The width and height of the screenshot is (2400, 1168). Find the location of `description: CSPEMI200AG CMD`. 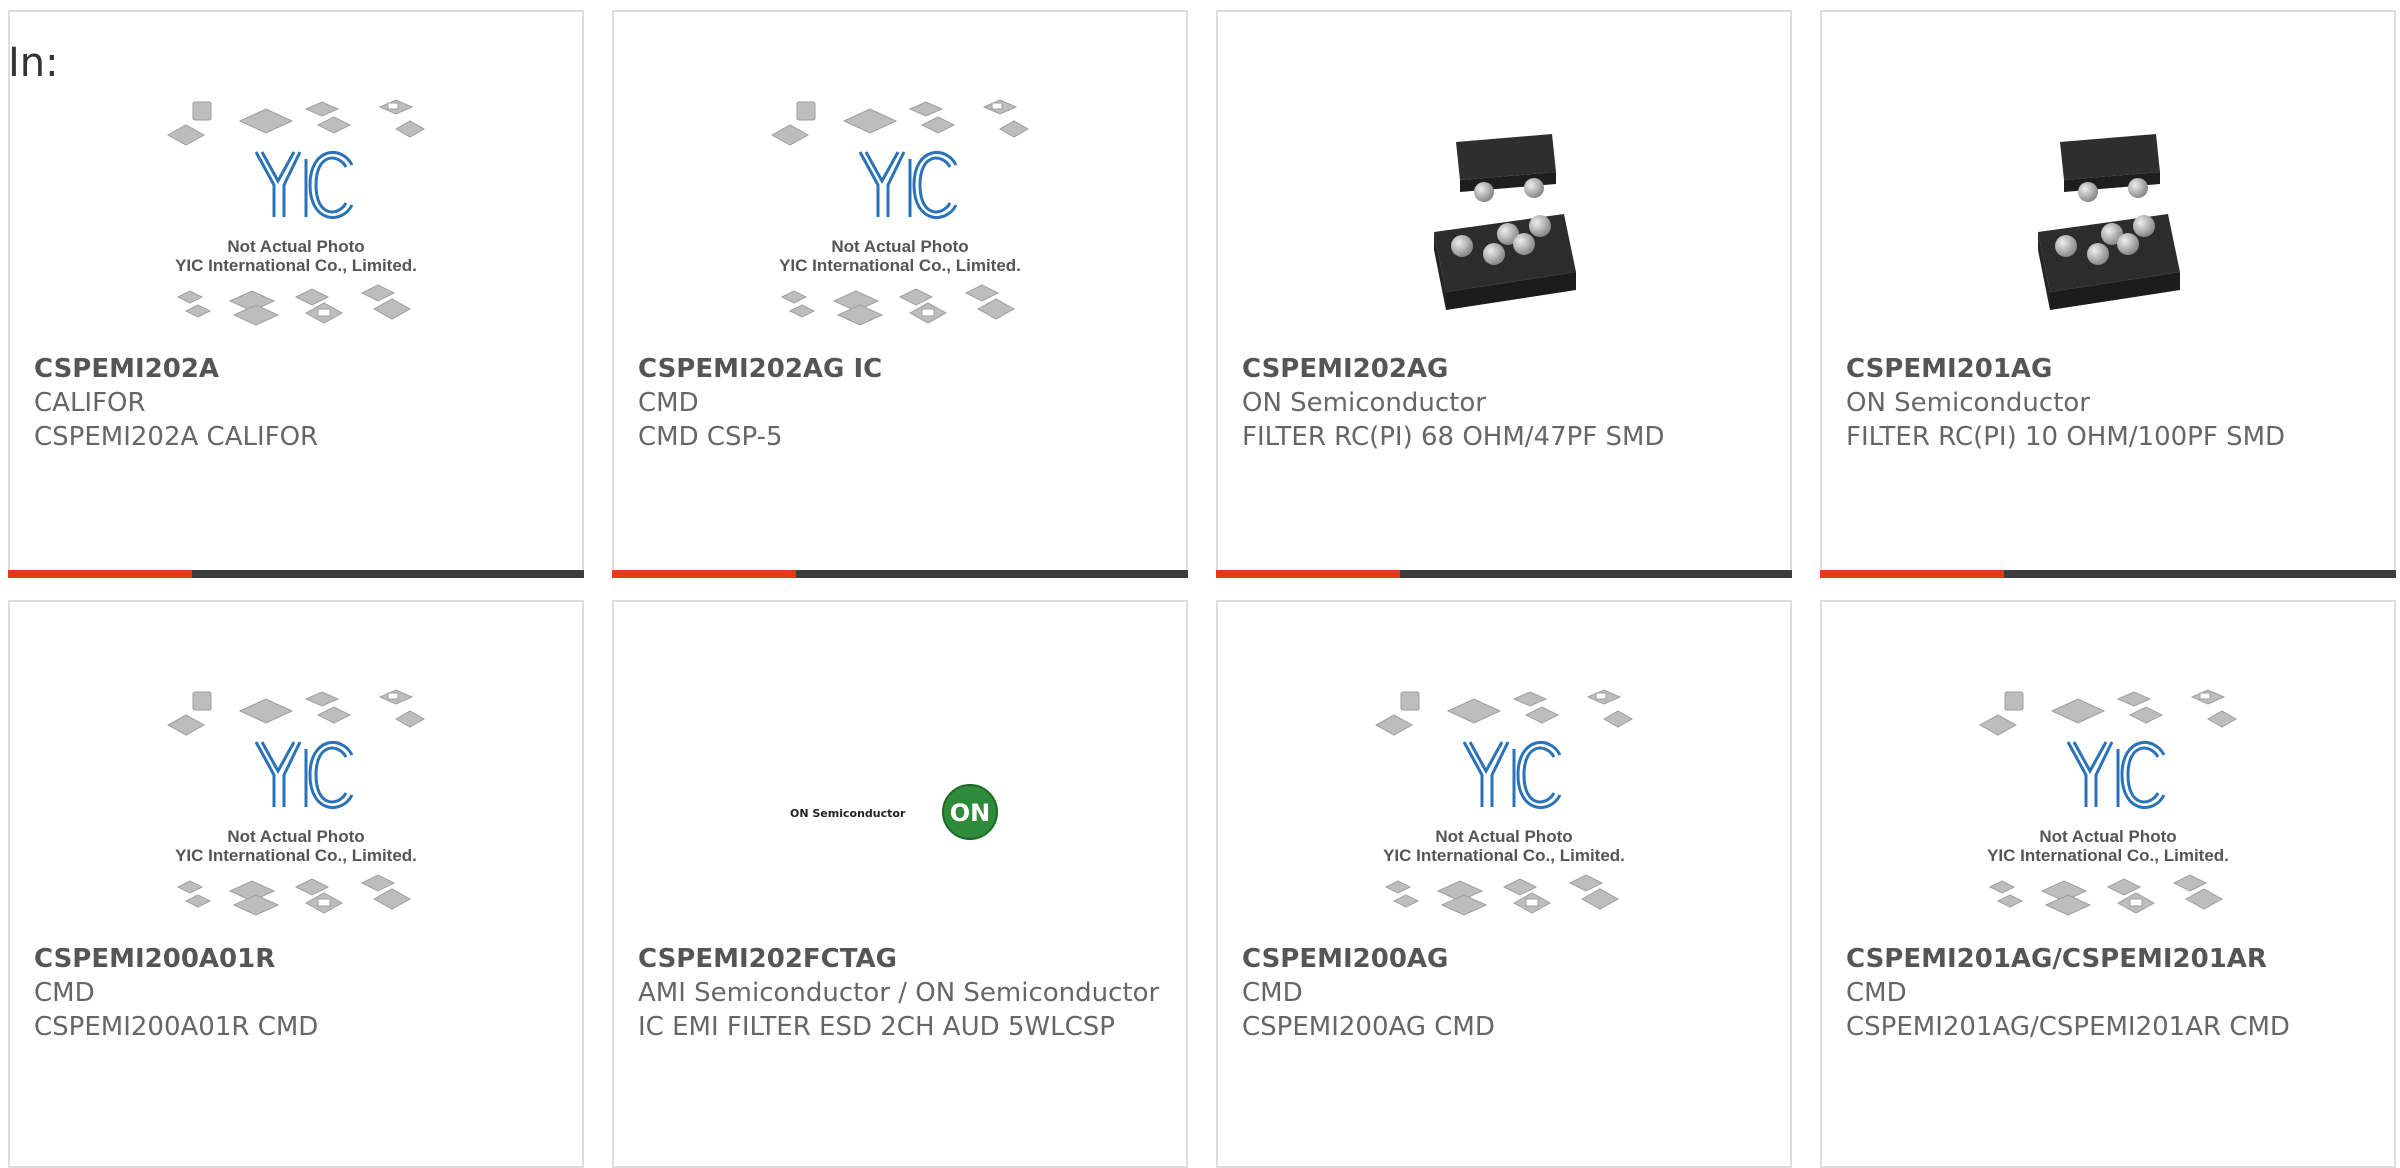

description: CSPEMI200AG CMD is located at coordinates (1368, 1027).